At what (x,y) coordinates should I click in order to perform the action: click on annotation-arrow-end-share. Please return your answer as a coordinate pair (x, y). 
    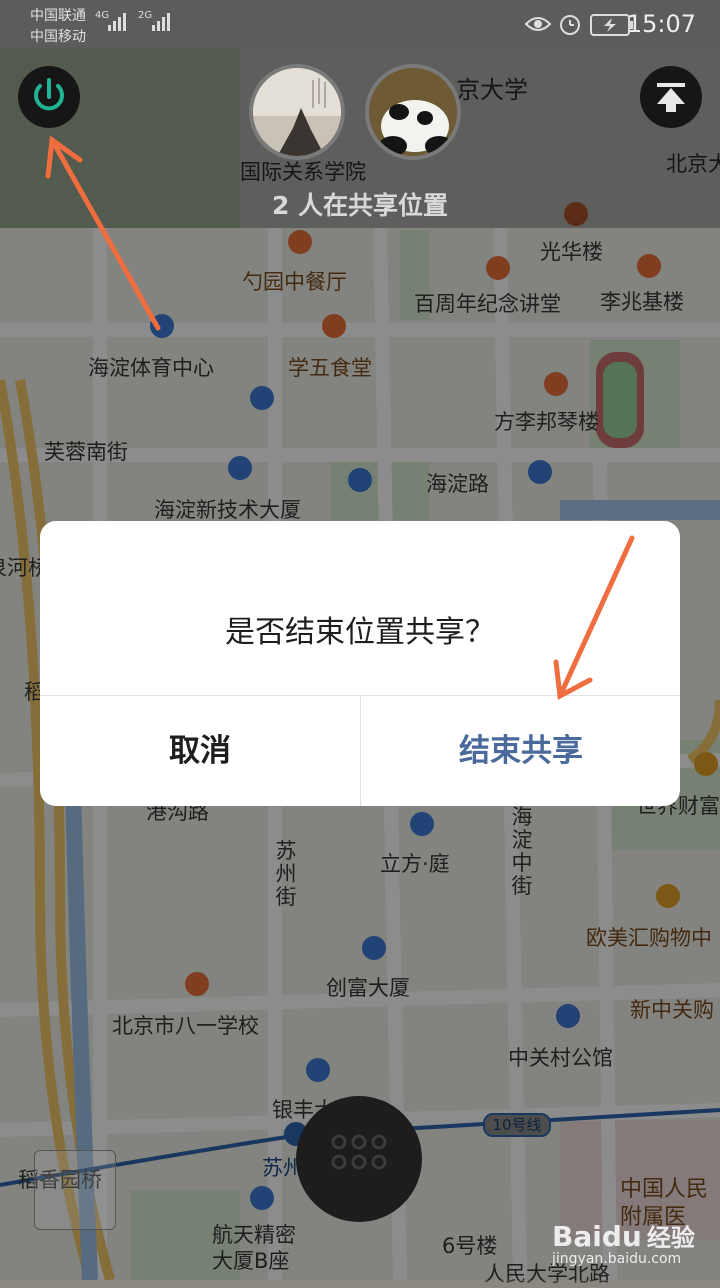
    Looking at the image, I should click on (596, 617).